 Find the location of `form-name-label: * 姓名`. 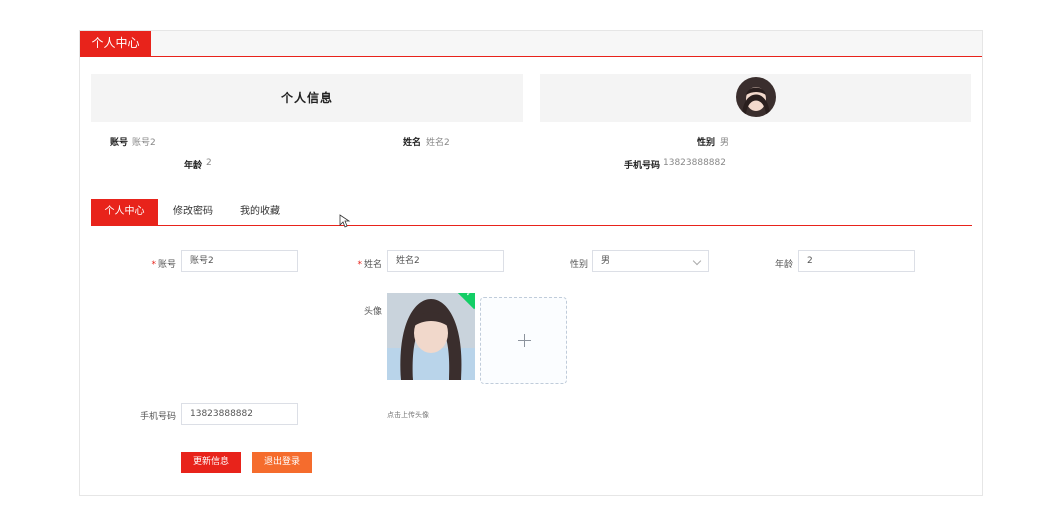

form-name-label: * 姓名 is located at coordinates (369, 265).